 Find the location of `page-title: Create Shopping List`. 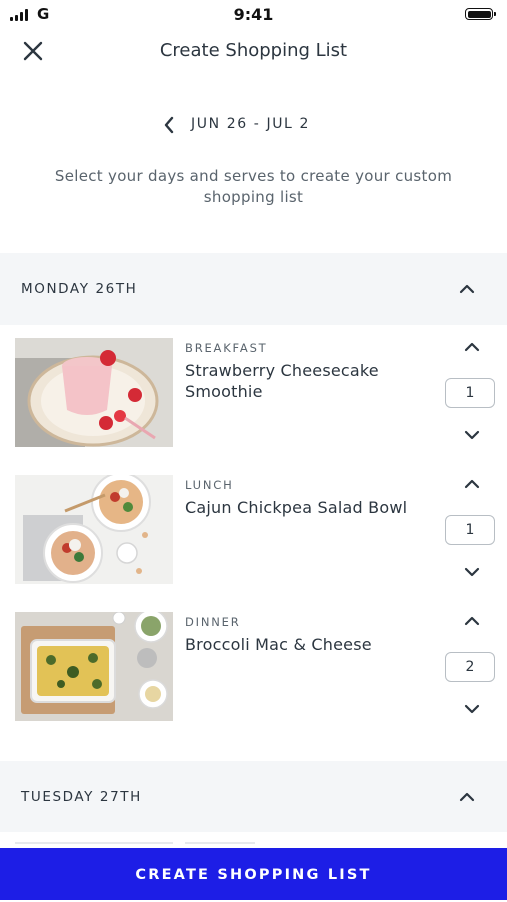

page-title: Create Shopping List is located at coordinates (253, 50).